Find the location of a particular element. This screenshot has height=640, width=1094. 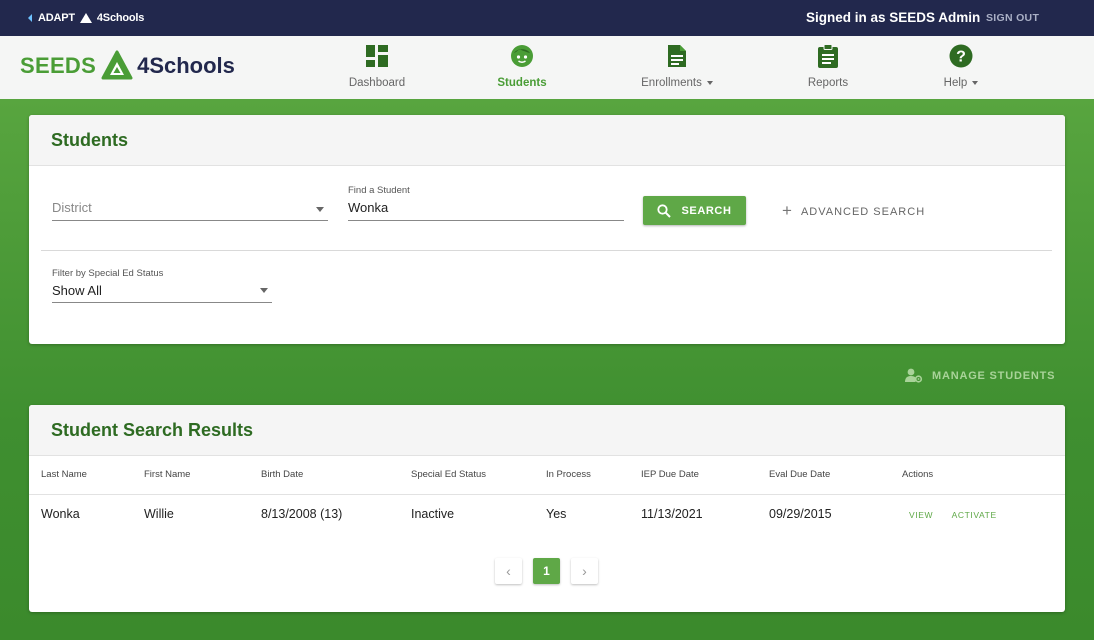

seeds-4schools-logo: SEEDS 4Schools is located at coordinates (127, 66).